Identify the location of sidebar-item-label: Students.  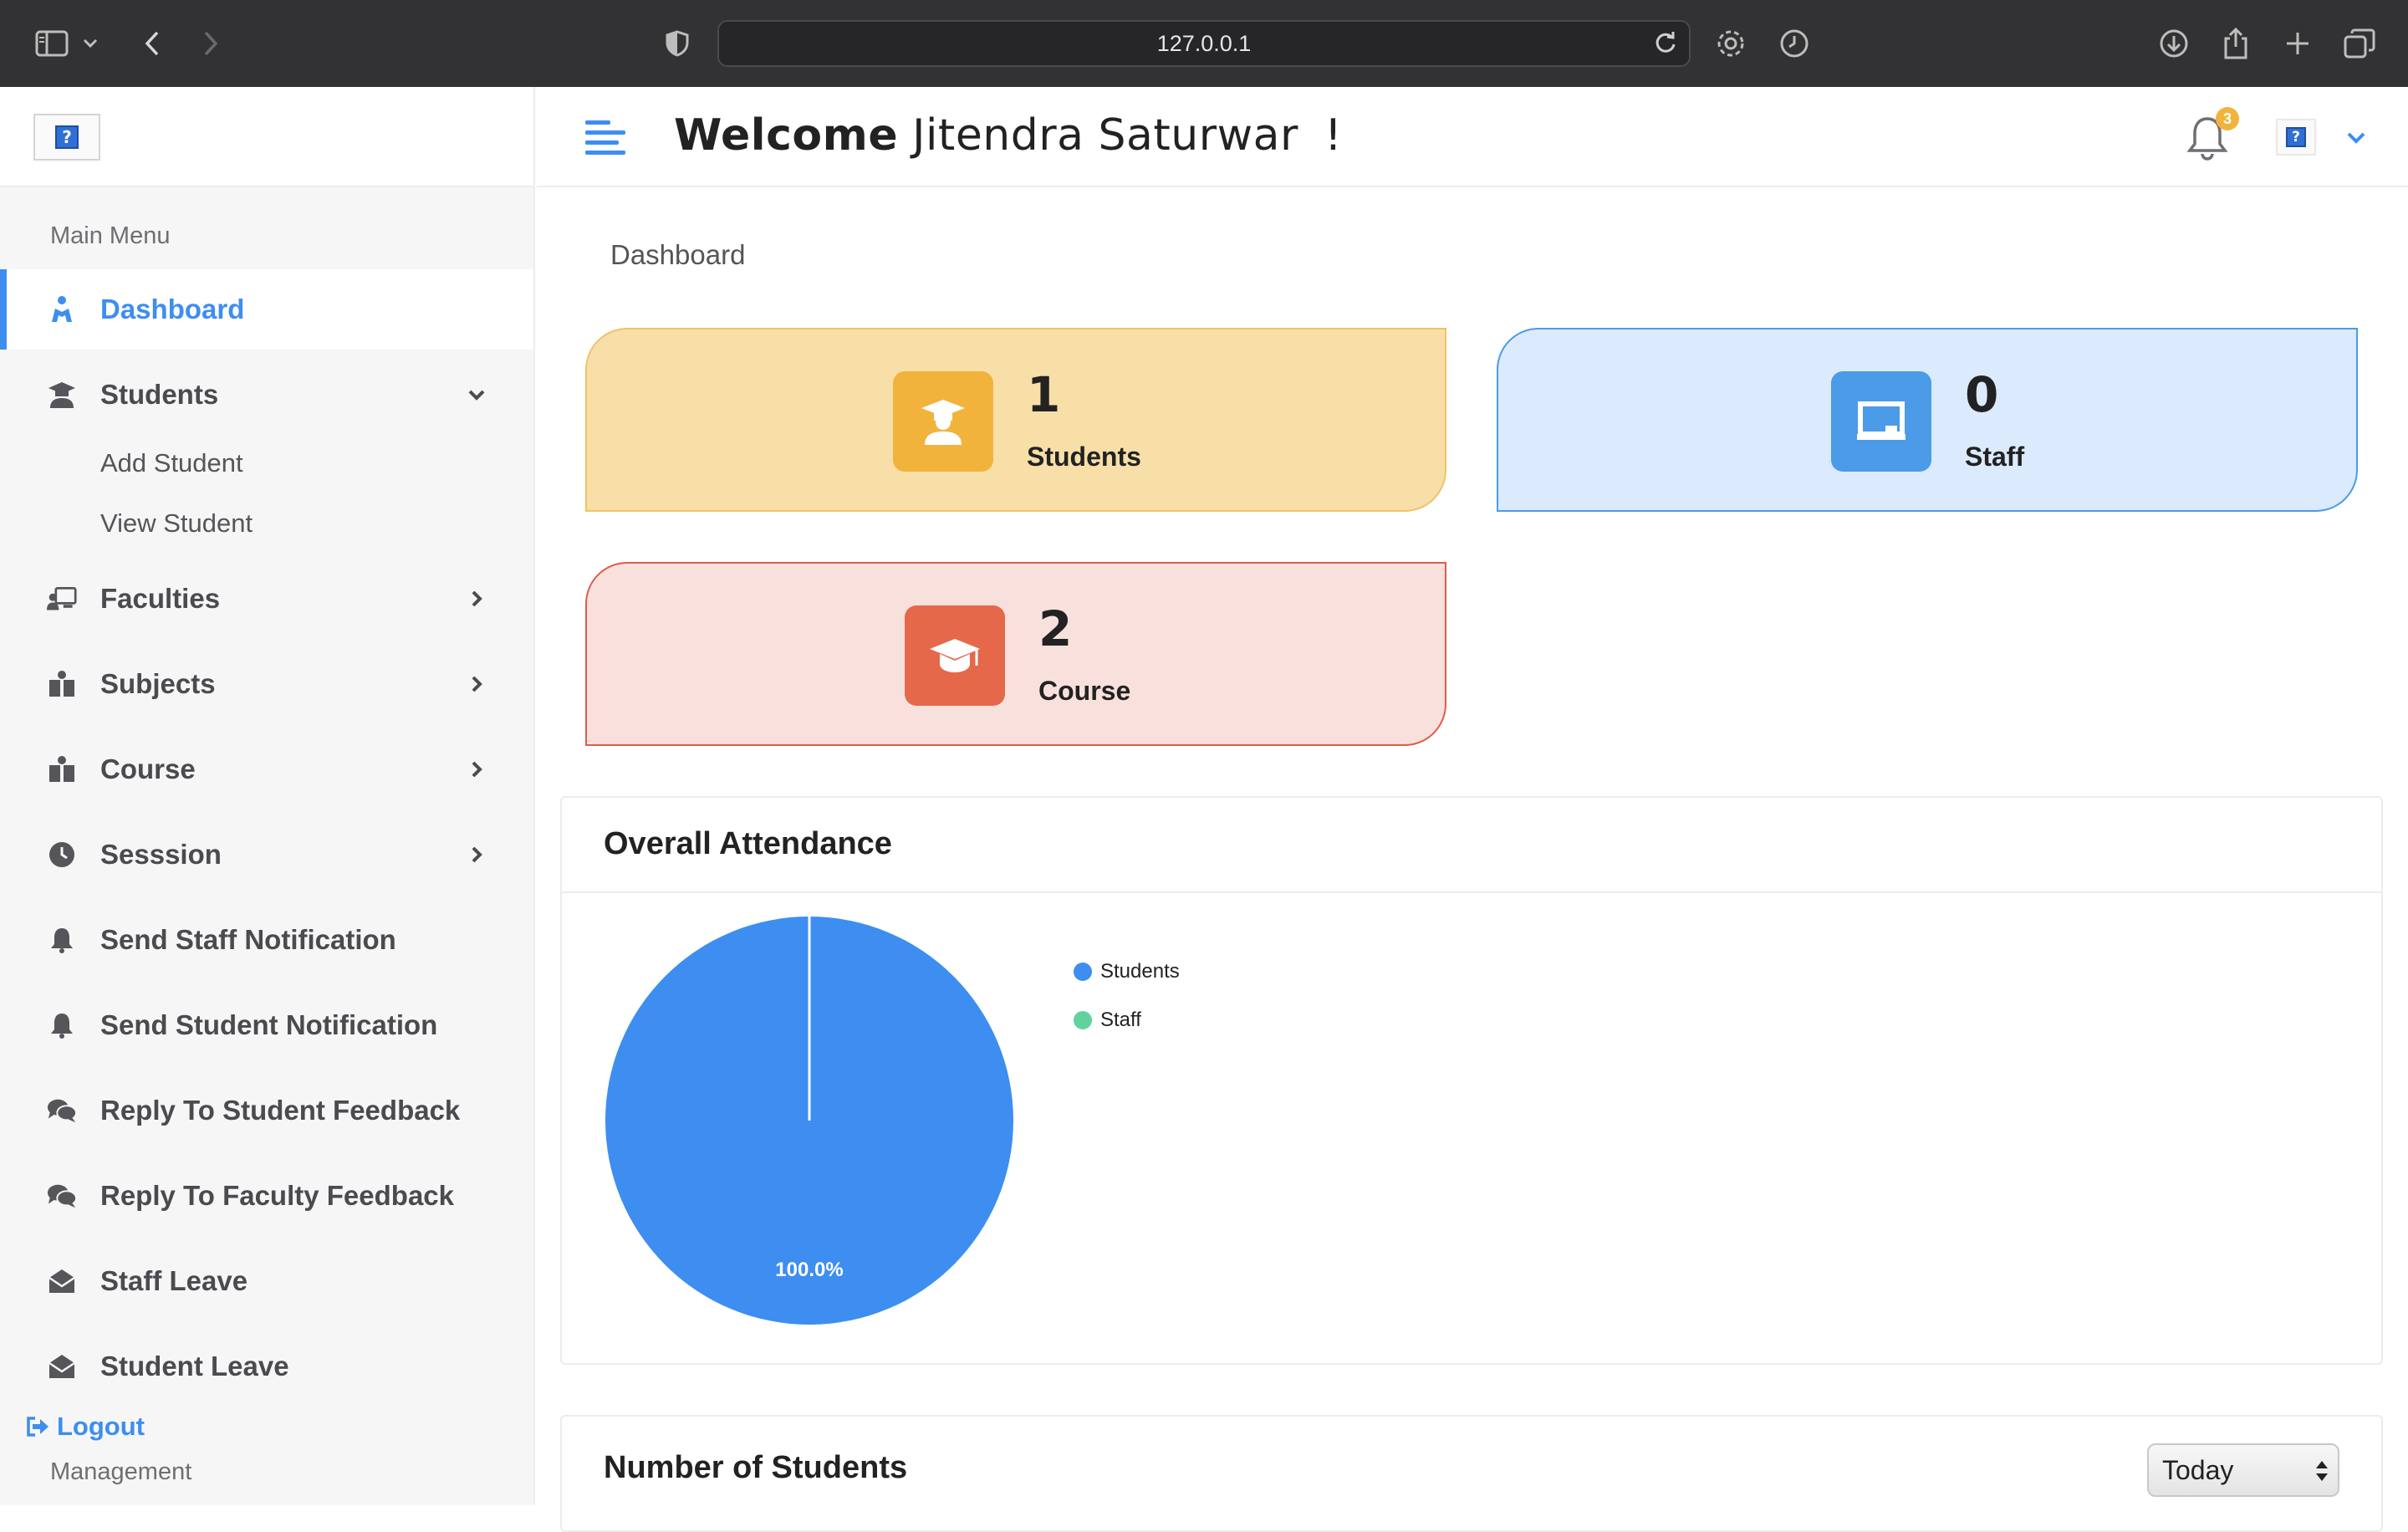
(159, 394).